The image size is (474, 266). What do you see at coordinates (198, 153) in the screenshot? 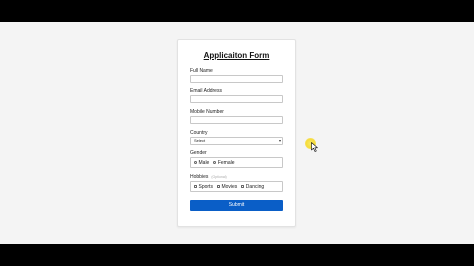
I see `gender-label: Gender` at bounding box center [198, 153].